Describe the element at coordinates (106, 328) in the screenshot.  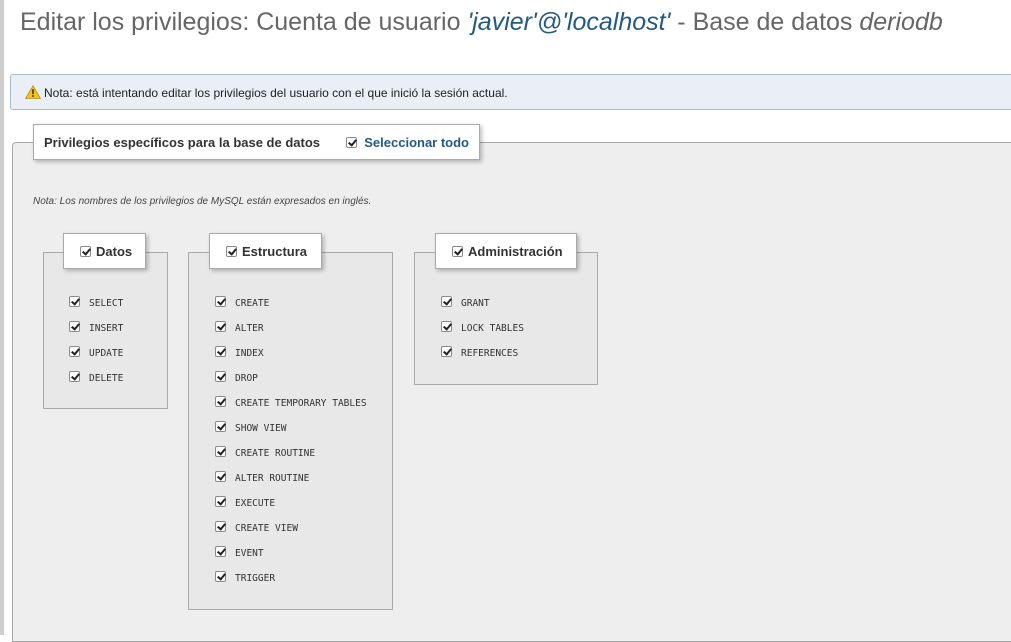
I see `privilege-label: INSERT` at that location.